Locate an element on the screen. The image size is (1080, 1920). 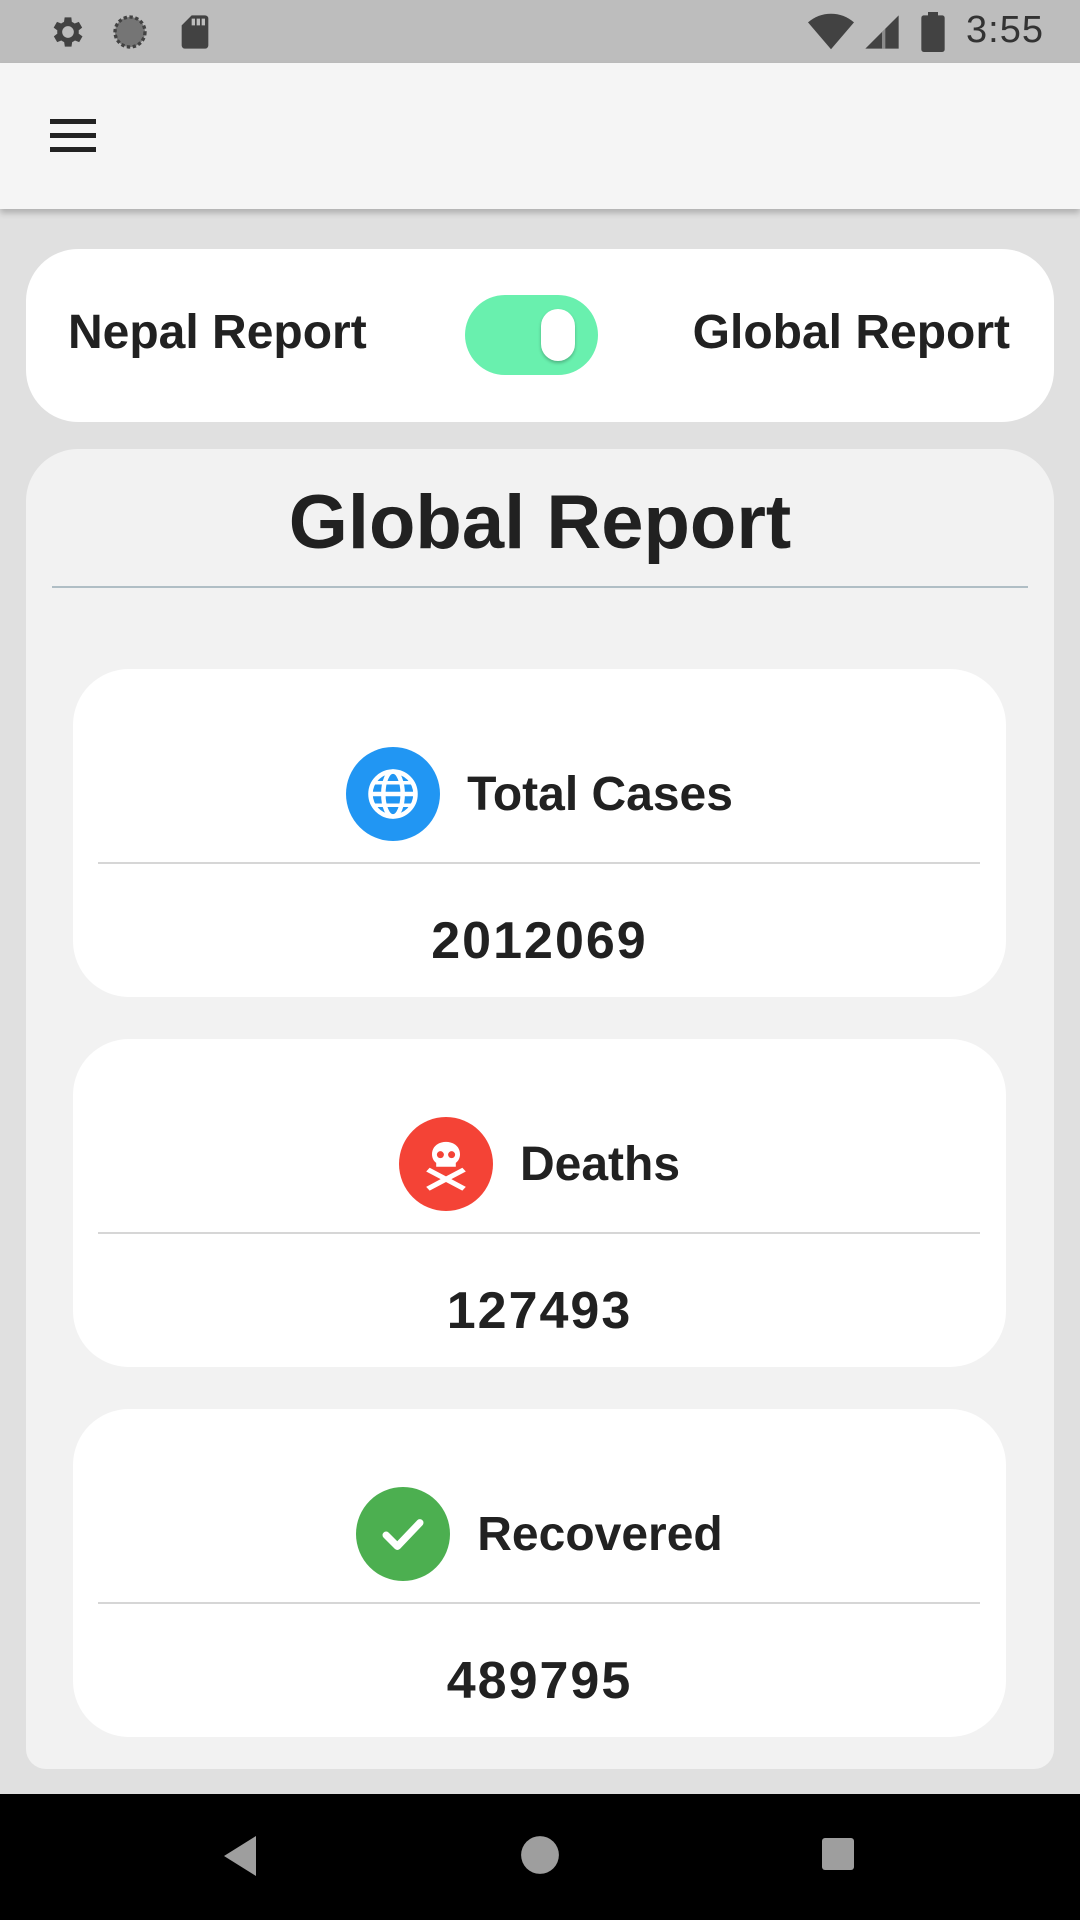
stat-card-recovered: Recovered 489795 is located at coordinates (539, 1573).